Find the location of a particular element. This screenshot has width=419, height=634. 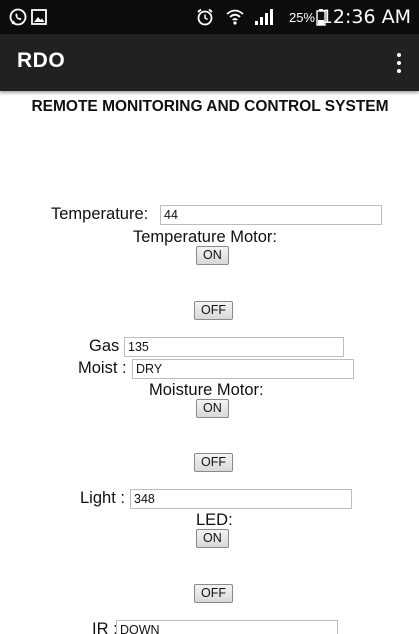

led-off-button: OFF is located at coordinates (213, 593).